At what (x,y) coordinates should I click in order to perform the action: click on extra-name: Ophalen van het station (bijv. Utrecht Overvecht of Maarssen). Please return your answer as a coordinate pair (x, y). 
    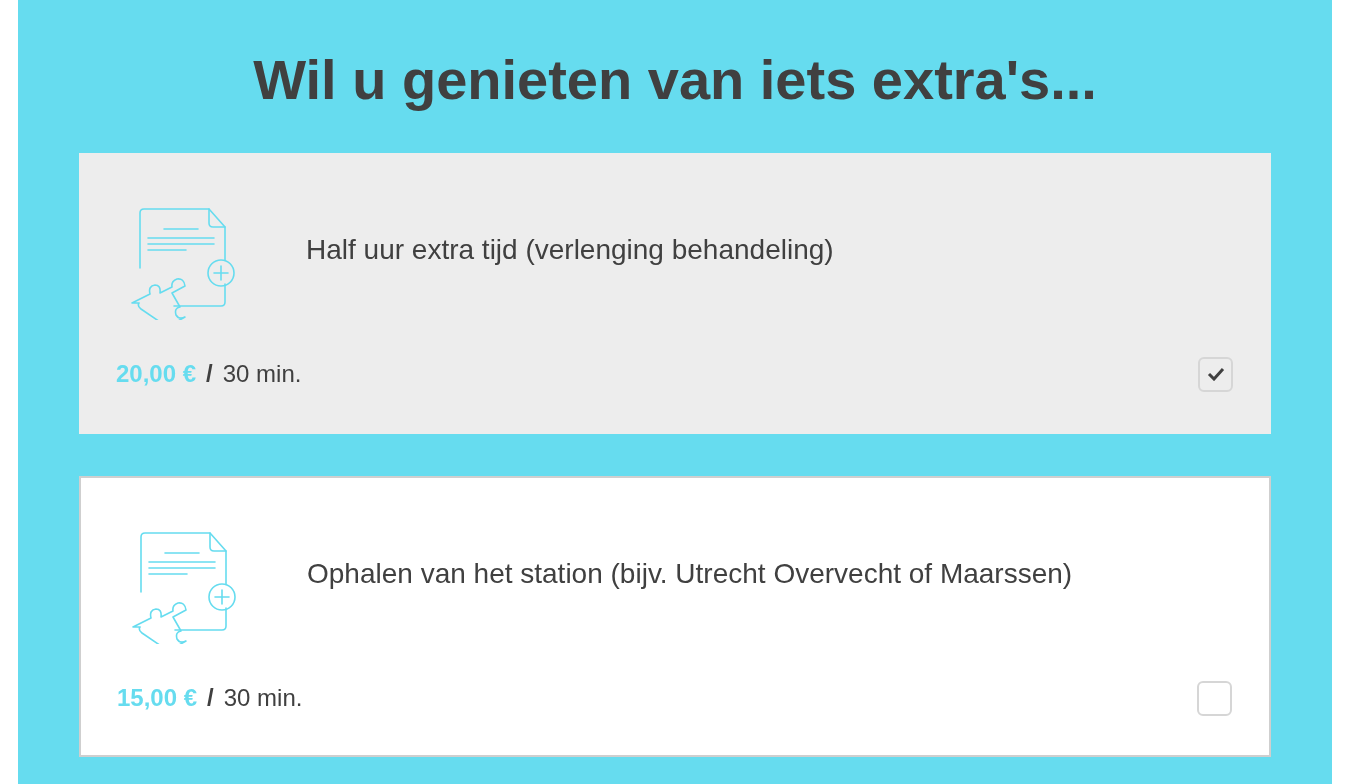
    Looking at the image, I should click on (690, 574).